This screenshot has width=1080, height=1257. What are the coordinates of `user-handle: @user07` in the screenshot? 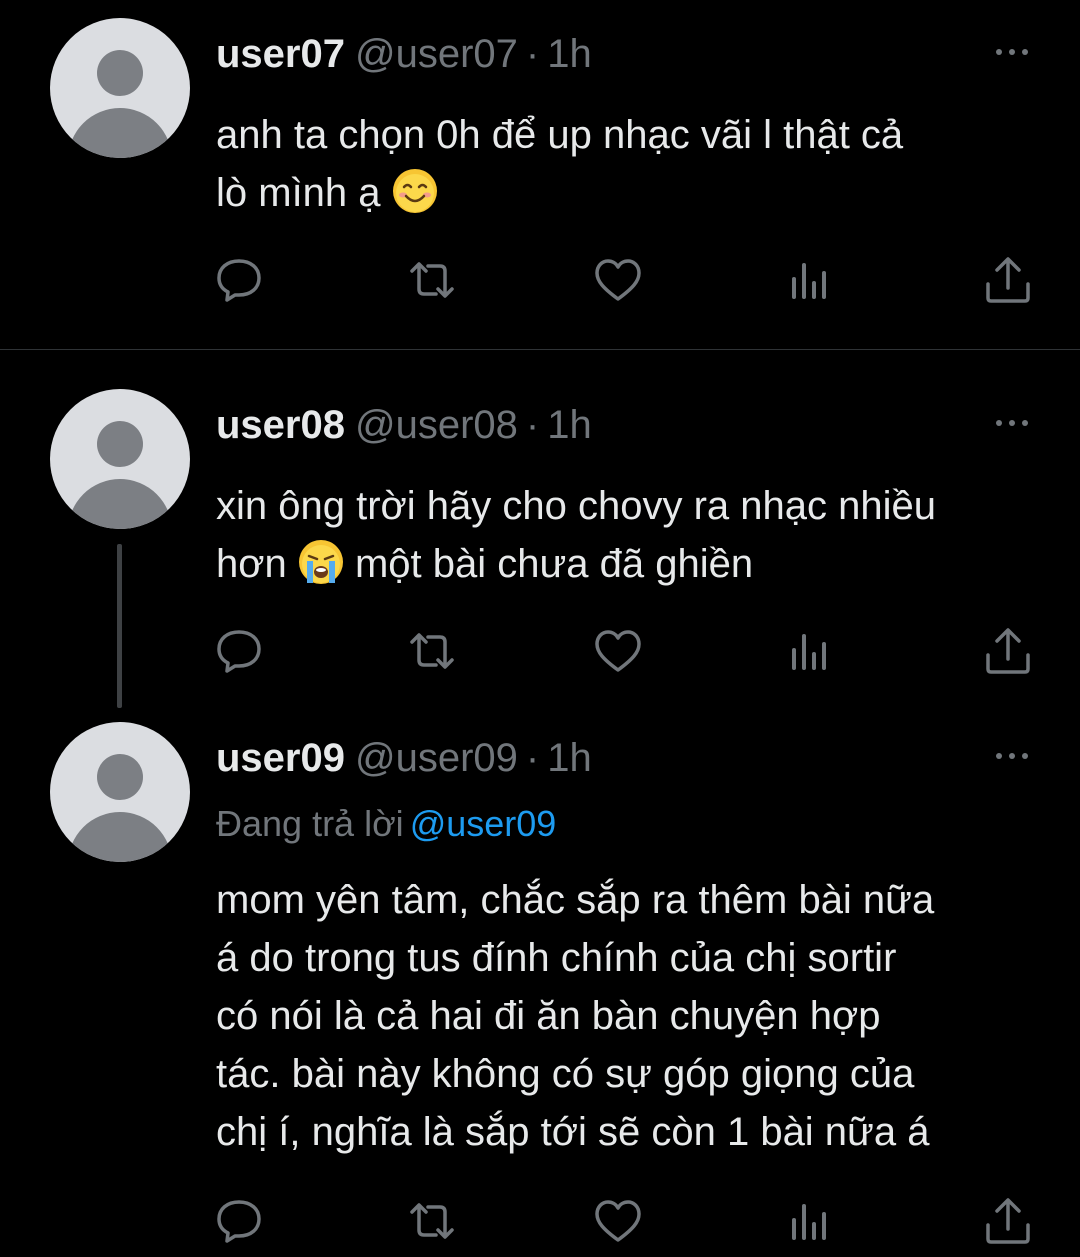 It's located at (436, 54).